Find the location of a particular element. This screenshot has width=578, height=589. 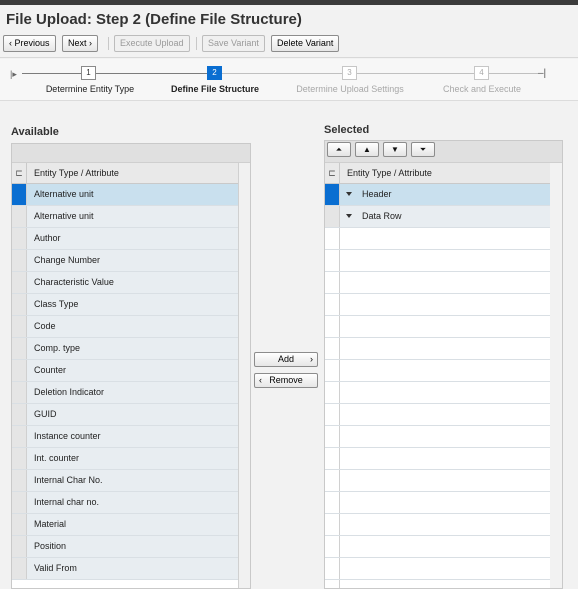

step-2-number: 2 is located at coordinates (214, 73).